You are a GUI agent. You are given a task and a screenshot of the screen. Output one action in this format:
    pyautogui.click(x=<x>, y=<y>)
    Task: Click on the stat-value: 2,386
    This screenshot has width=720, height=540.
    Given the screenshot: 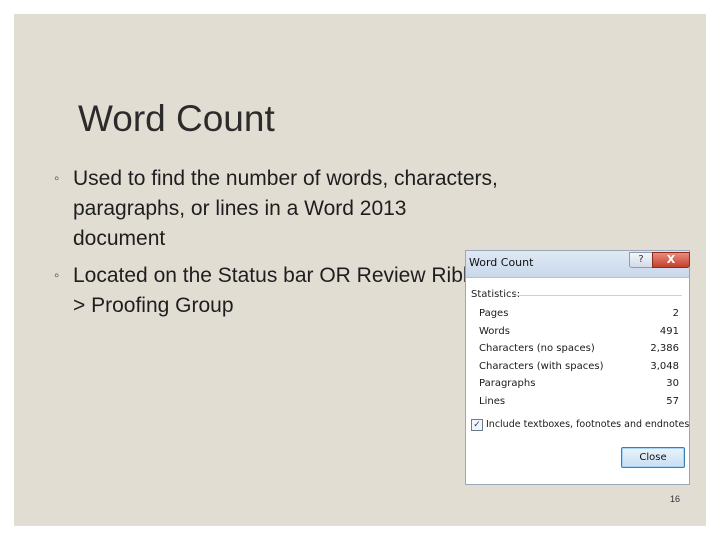 What is the action you would take?
    pyautogui.click(x=664, y=348)
    